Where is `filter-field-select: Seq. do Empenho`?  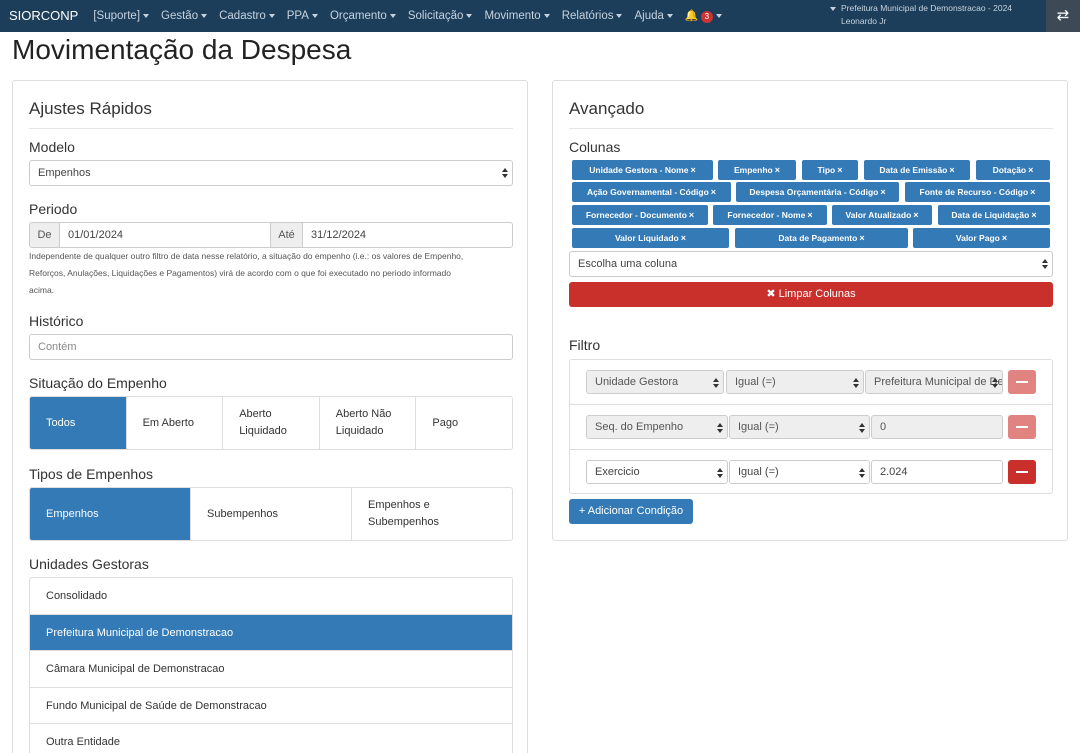 filter-field-select: Seq. do Empenho is located at coordinates (657, 427).